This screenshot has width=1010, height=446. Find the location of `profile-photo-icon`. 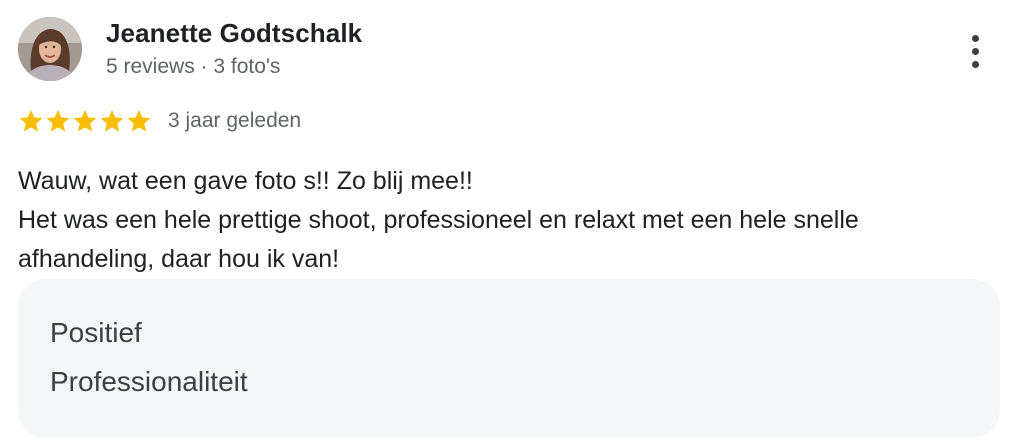

profile-photo-icon is located at coordinates (50, 49).